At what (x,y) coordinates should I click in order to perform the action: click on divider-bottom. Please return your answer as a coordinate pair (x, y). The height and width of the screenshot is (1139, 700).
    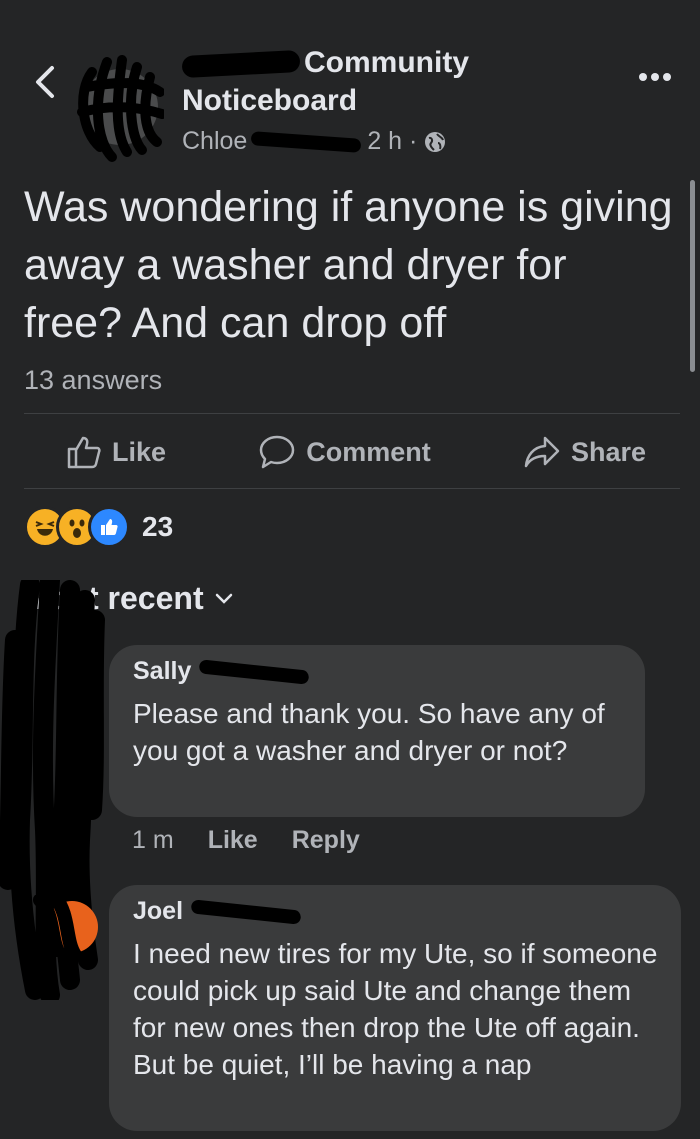
    Looking at the image, I should click on (352, 488).